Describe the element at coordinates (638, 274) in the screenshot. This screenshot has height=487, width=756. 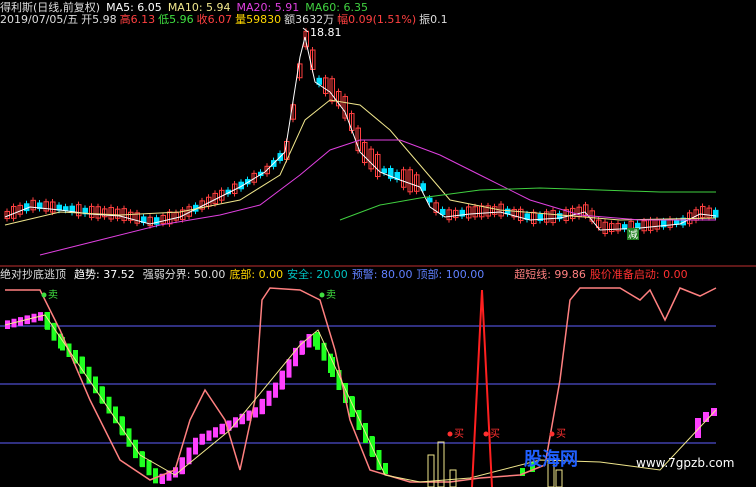
I see `price-start-value: 股价准备启动: 0.00` at that location.